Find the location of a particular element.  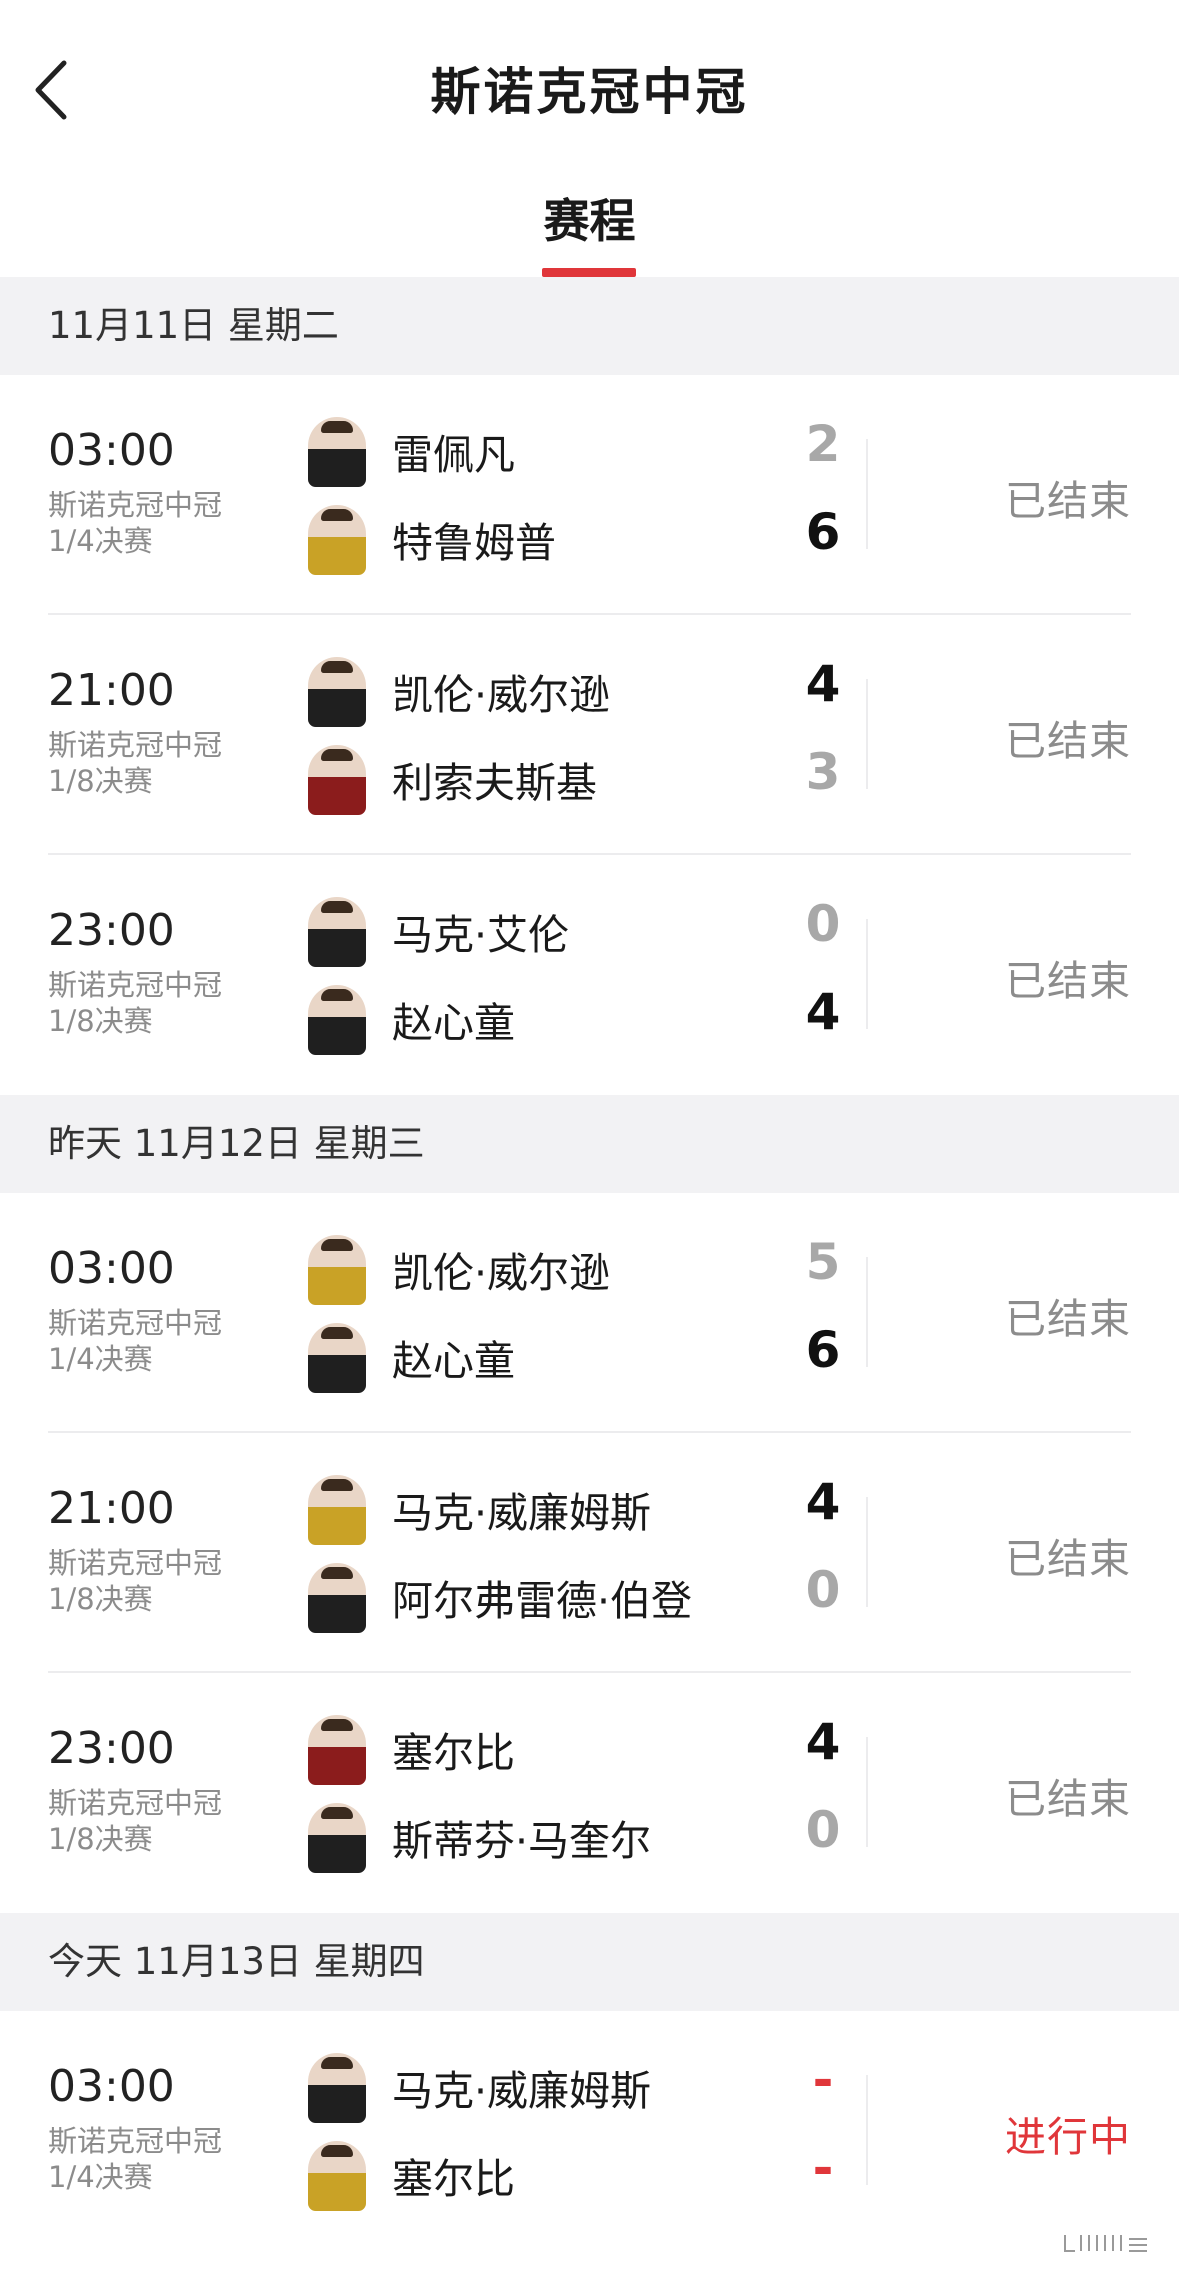

date-header: 今天 11月13日 星期四 is located at coordinates (589, 1962).